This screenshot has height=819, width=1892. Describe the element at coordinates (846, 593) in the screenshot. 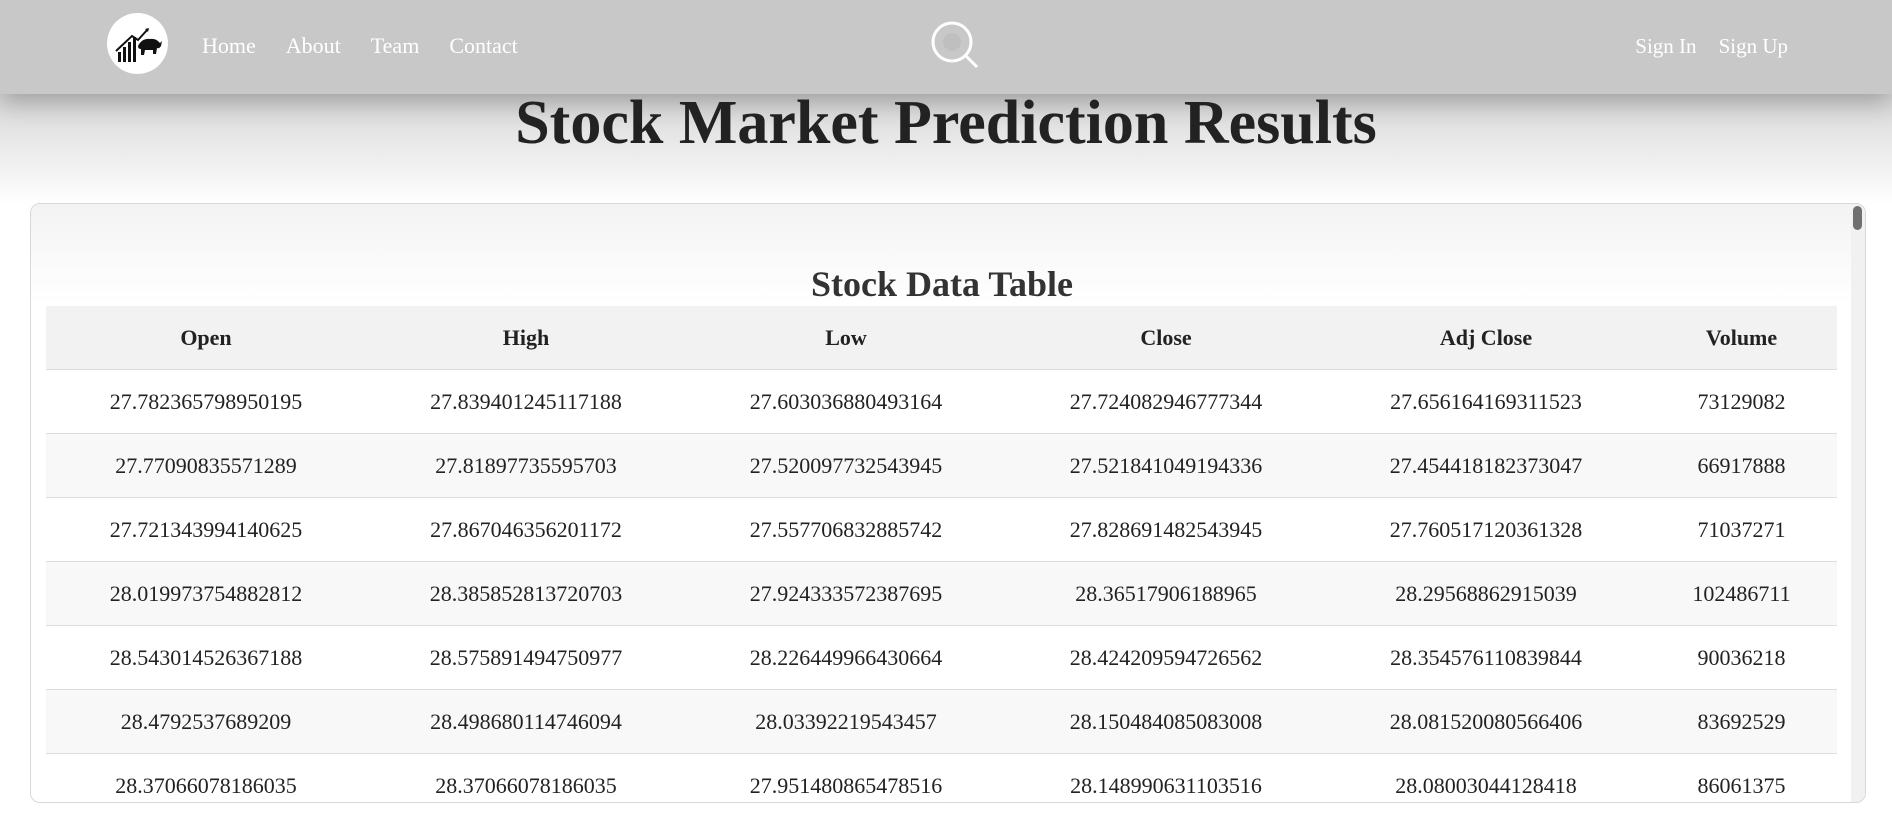

I see `cell-low: 27.924333572387695` at that location.